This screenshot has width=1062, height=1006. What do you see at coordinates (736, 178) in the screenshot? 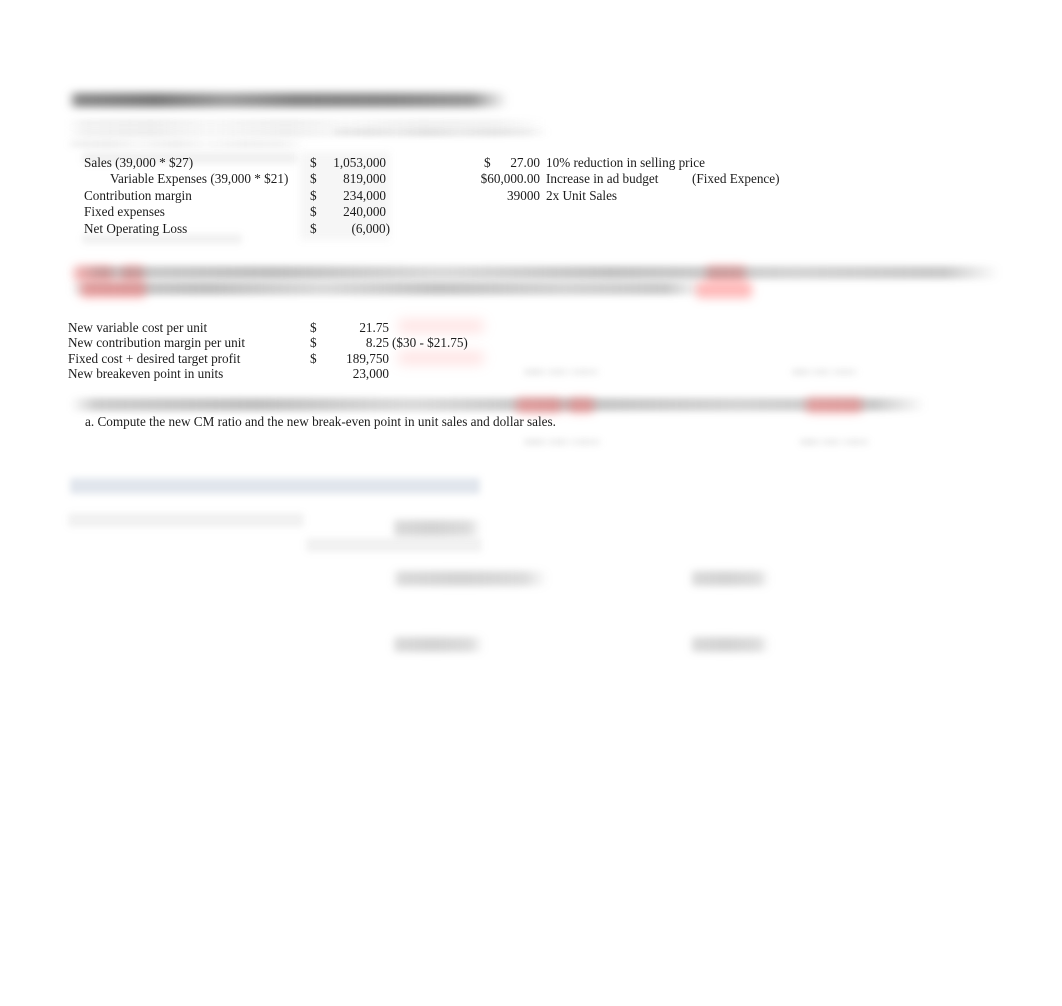
I see `assumption-note: (Fixed Expence)` at bounding box center [736, 178].